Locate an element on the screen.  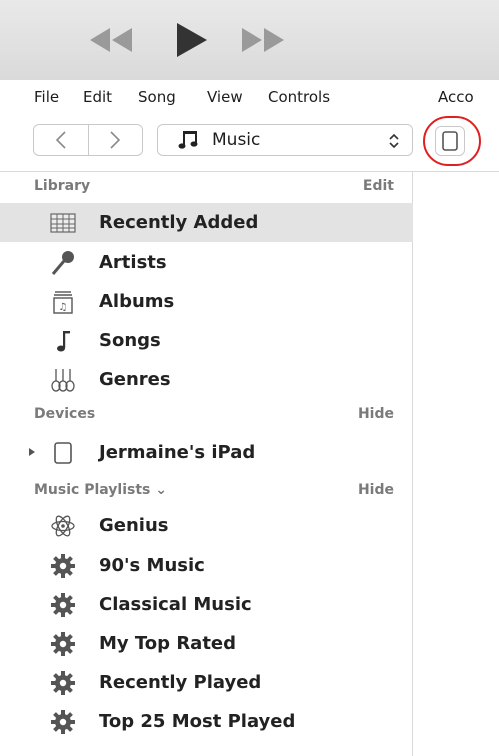
sidebar-item-label: Albums is located at coordinates (137, 301).